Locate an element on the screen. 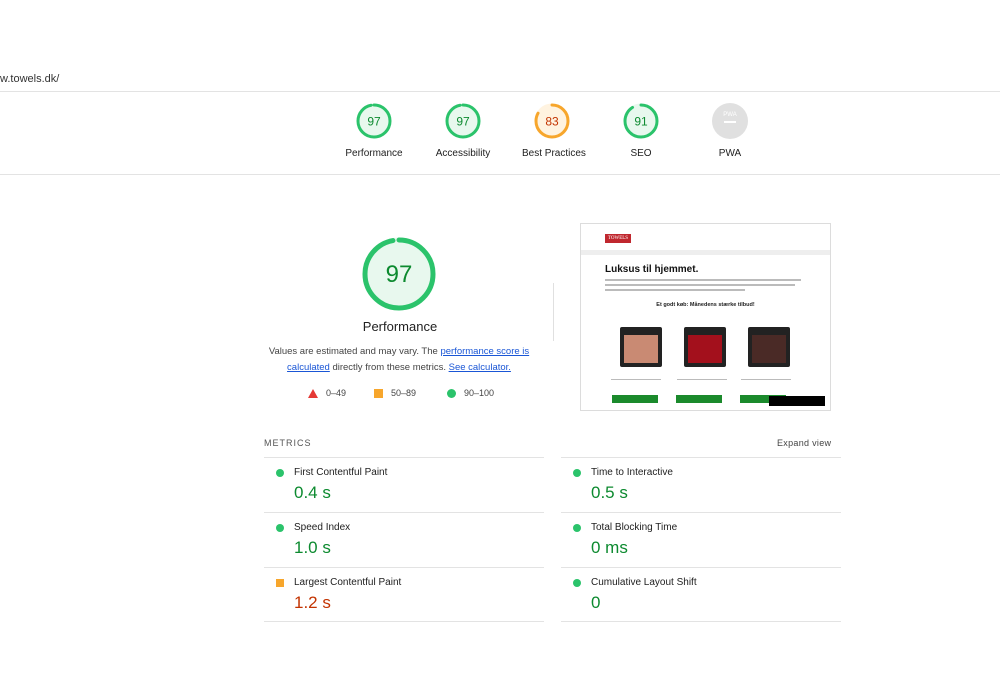  gauge-performance: 97 Performance is located at coordinates (374, 130).